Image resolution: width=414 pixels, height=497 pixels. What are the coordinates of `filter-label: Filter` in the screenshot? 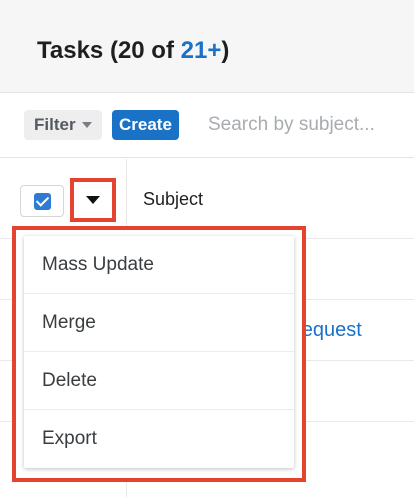 It's located at (55, 124).